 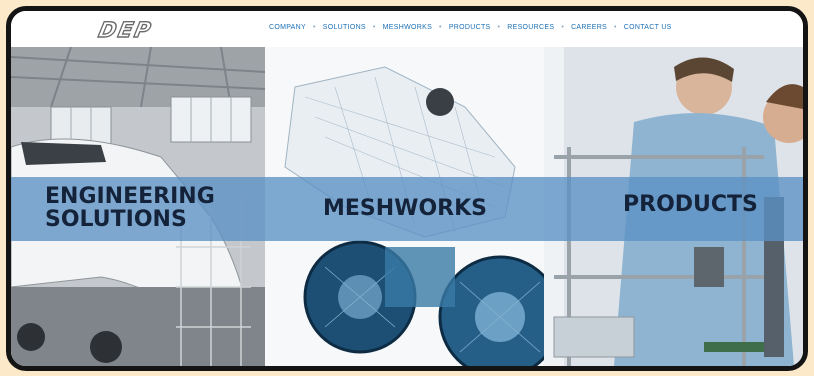 What do you see at coordinates (126, 29) in the screenshot?
I see `dep-logo: DEP` at bounding box center [126, 29].